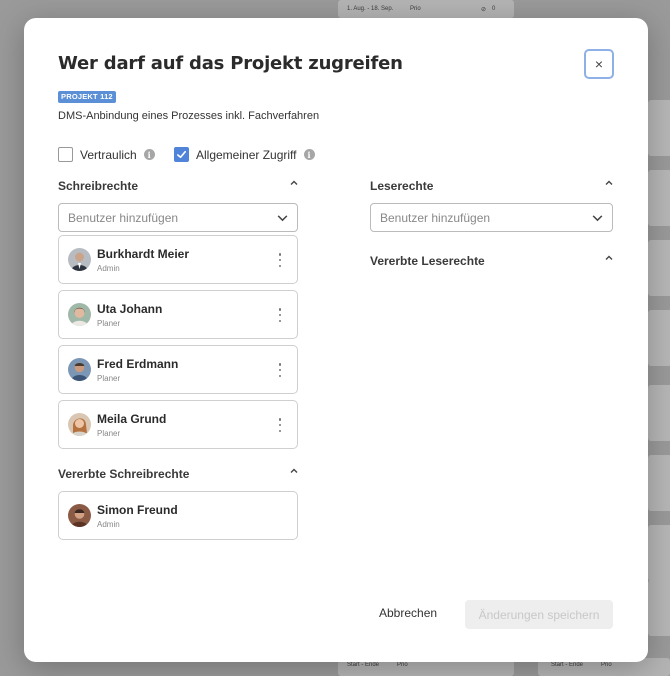 Image resolution: width=670 pixels, height=676 pixels. What do you see at coordinates (426, 9) in the screenshot?
I see `background-task-card: 1. Aug. - 18. Sep. Prio ⊘ 0` at bounding box center [426, 9].